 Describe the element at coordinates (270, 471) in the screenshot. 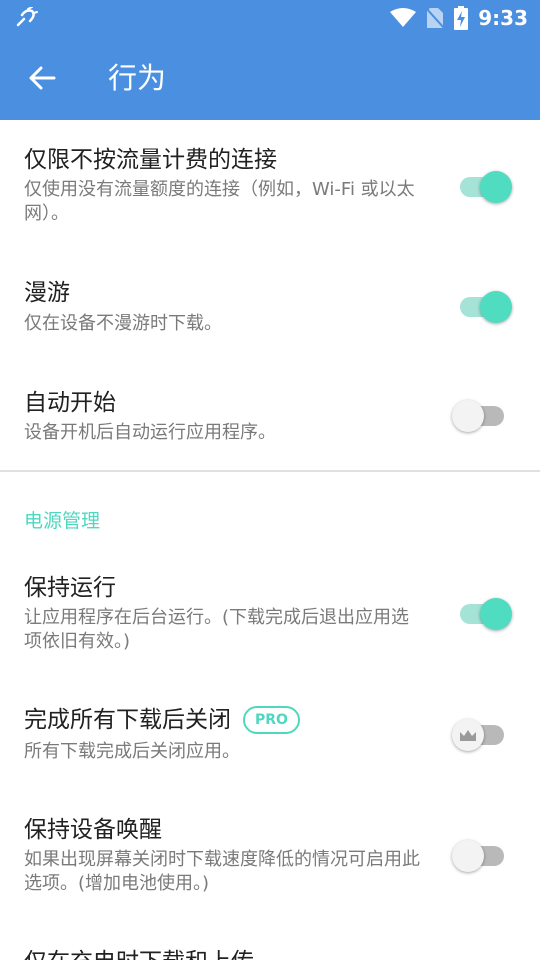

I see `divider` at that location.